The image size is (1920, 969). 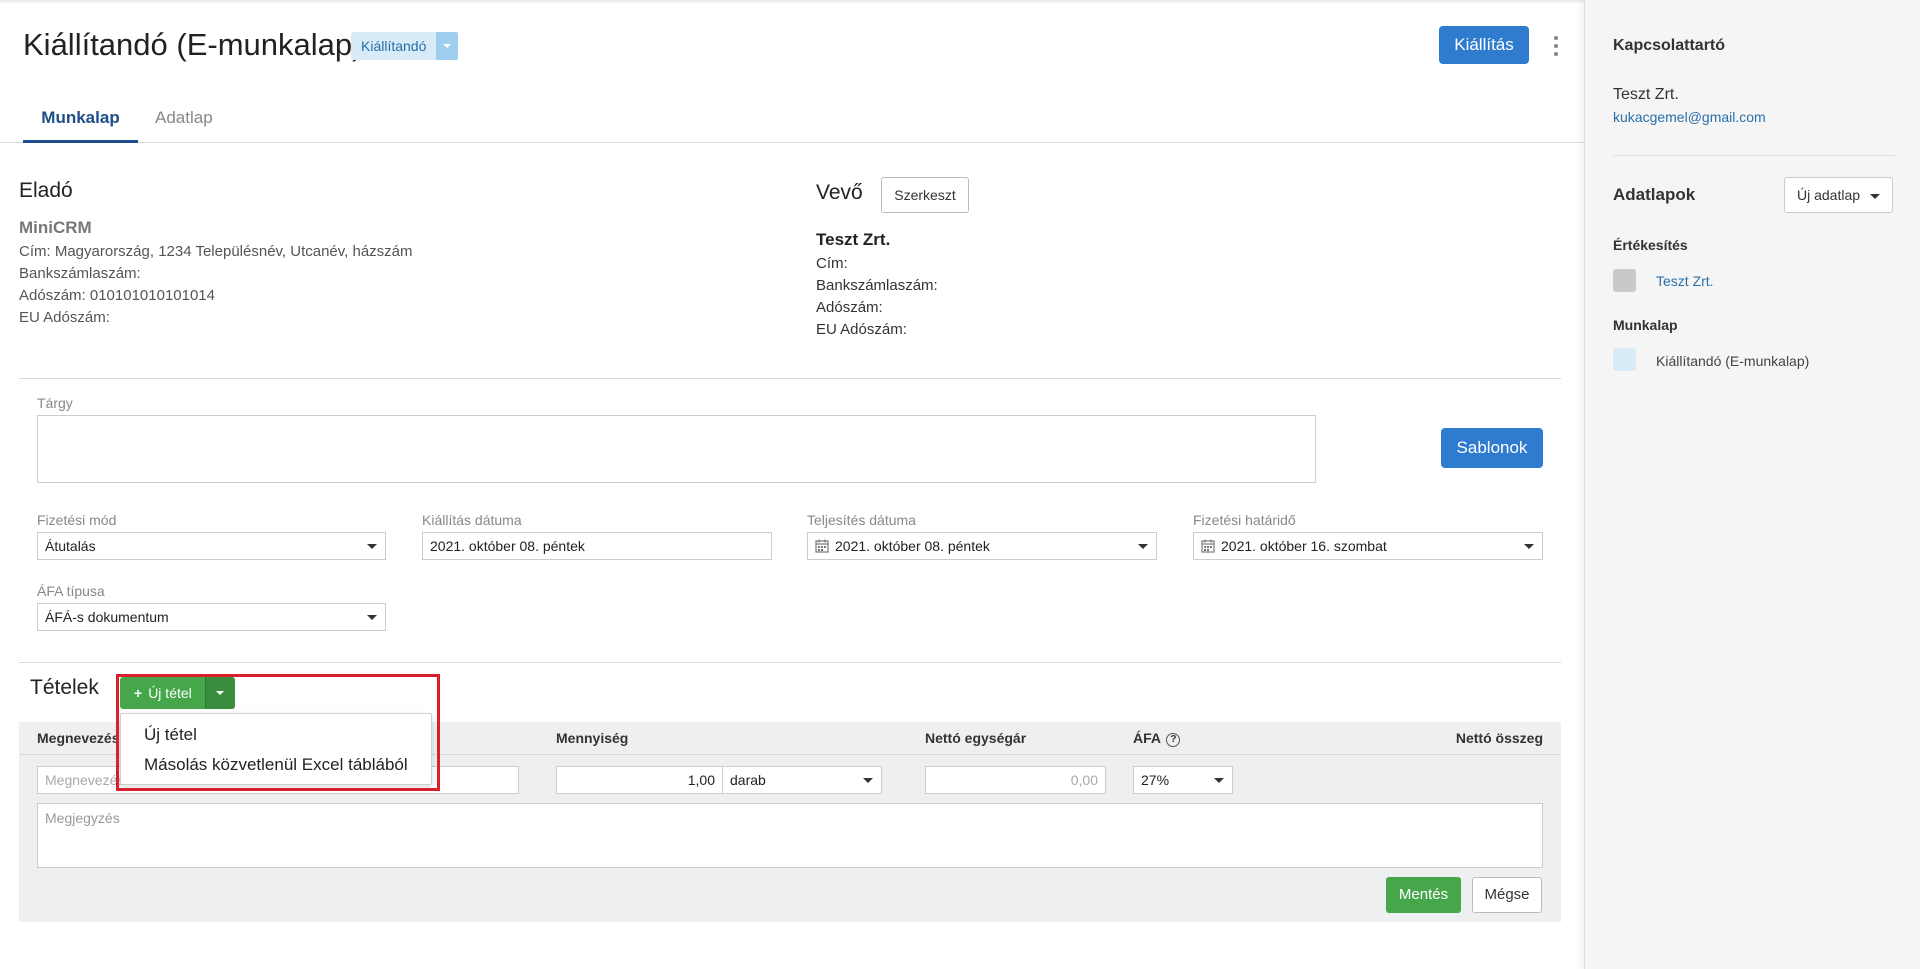 What do you see at coordinates (839, 192) in the screenshot?
I see `buyer-heading: Vevő` at bounding box center [839, 192].